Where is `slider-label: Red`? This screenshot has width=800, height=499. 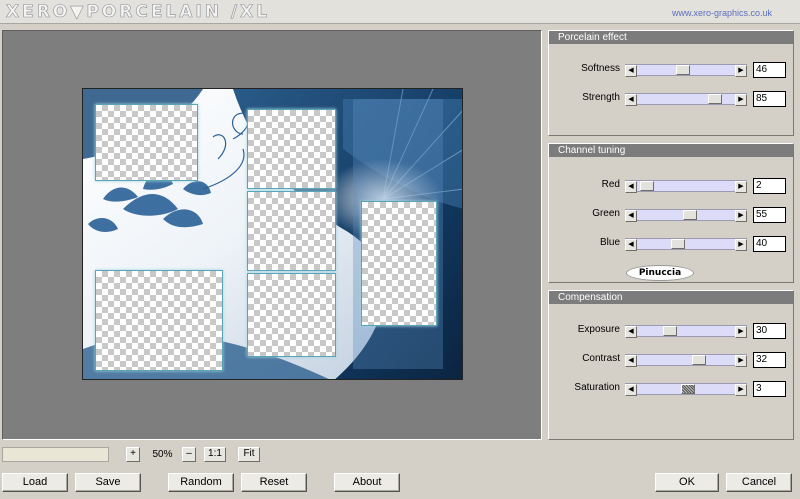
slider-label: Red is located at coordinates (610, 184).